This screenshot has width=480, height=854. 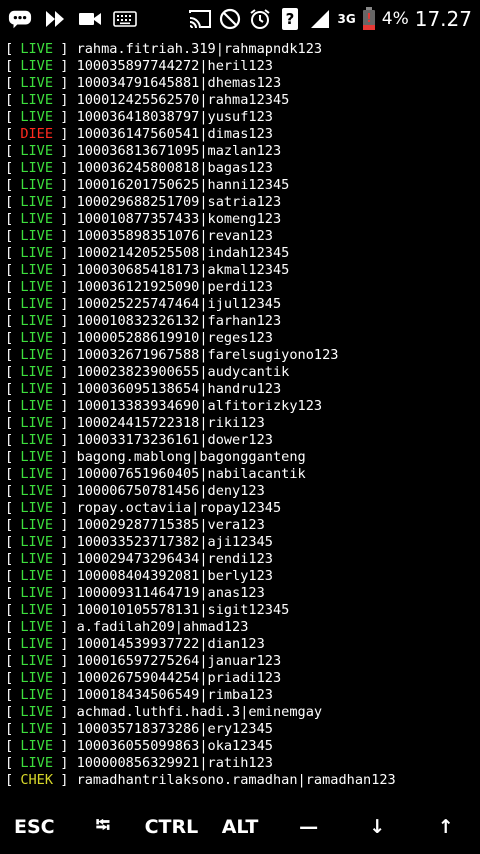 I want to click on account-entry: 100005288619910|reges123, so click(x=174, y=338).